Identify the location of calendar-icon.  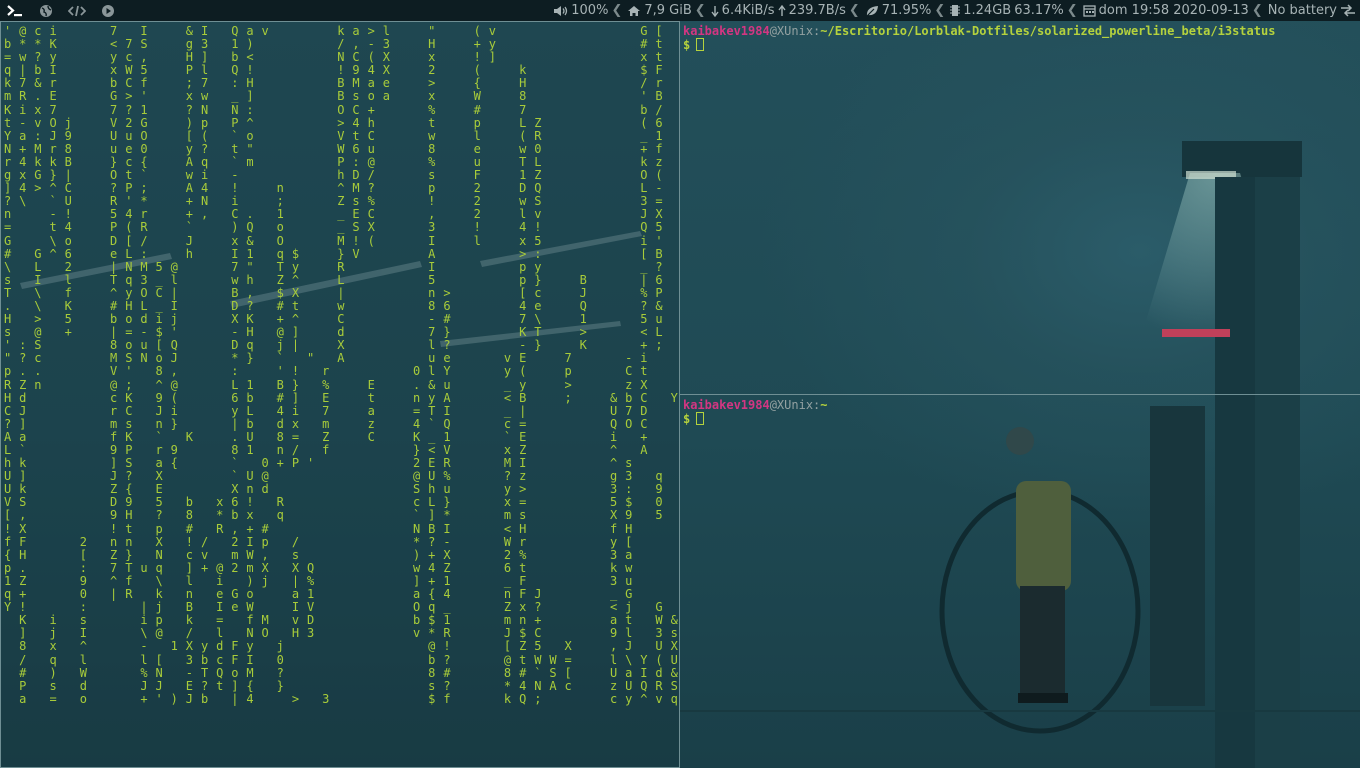
(1089, 10).